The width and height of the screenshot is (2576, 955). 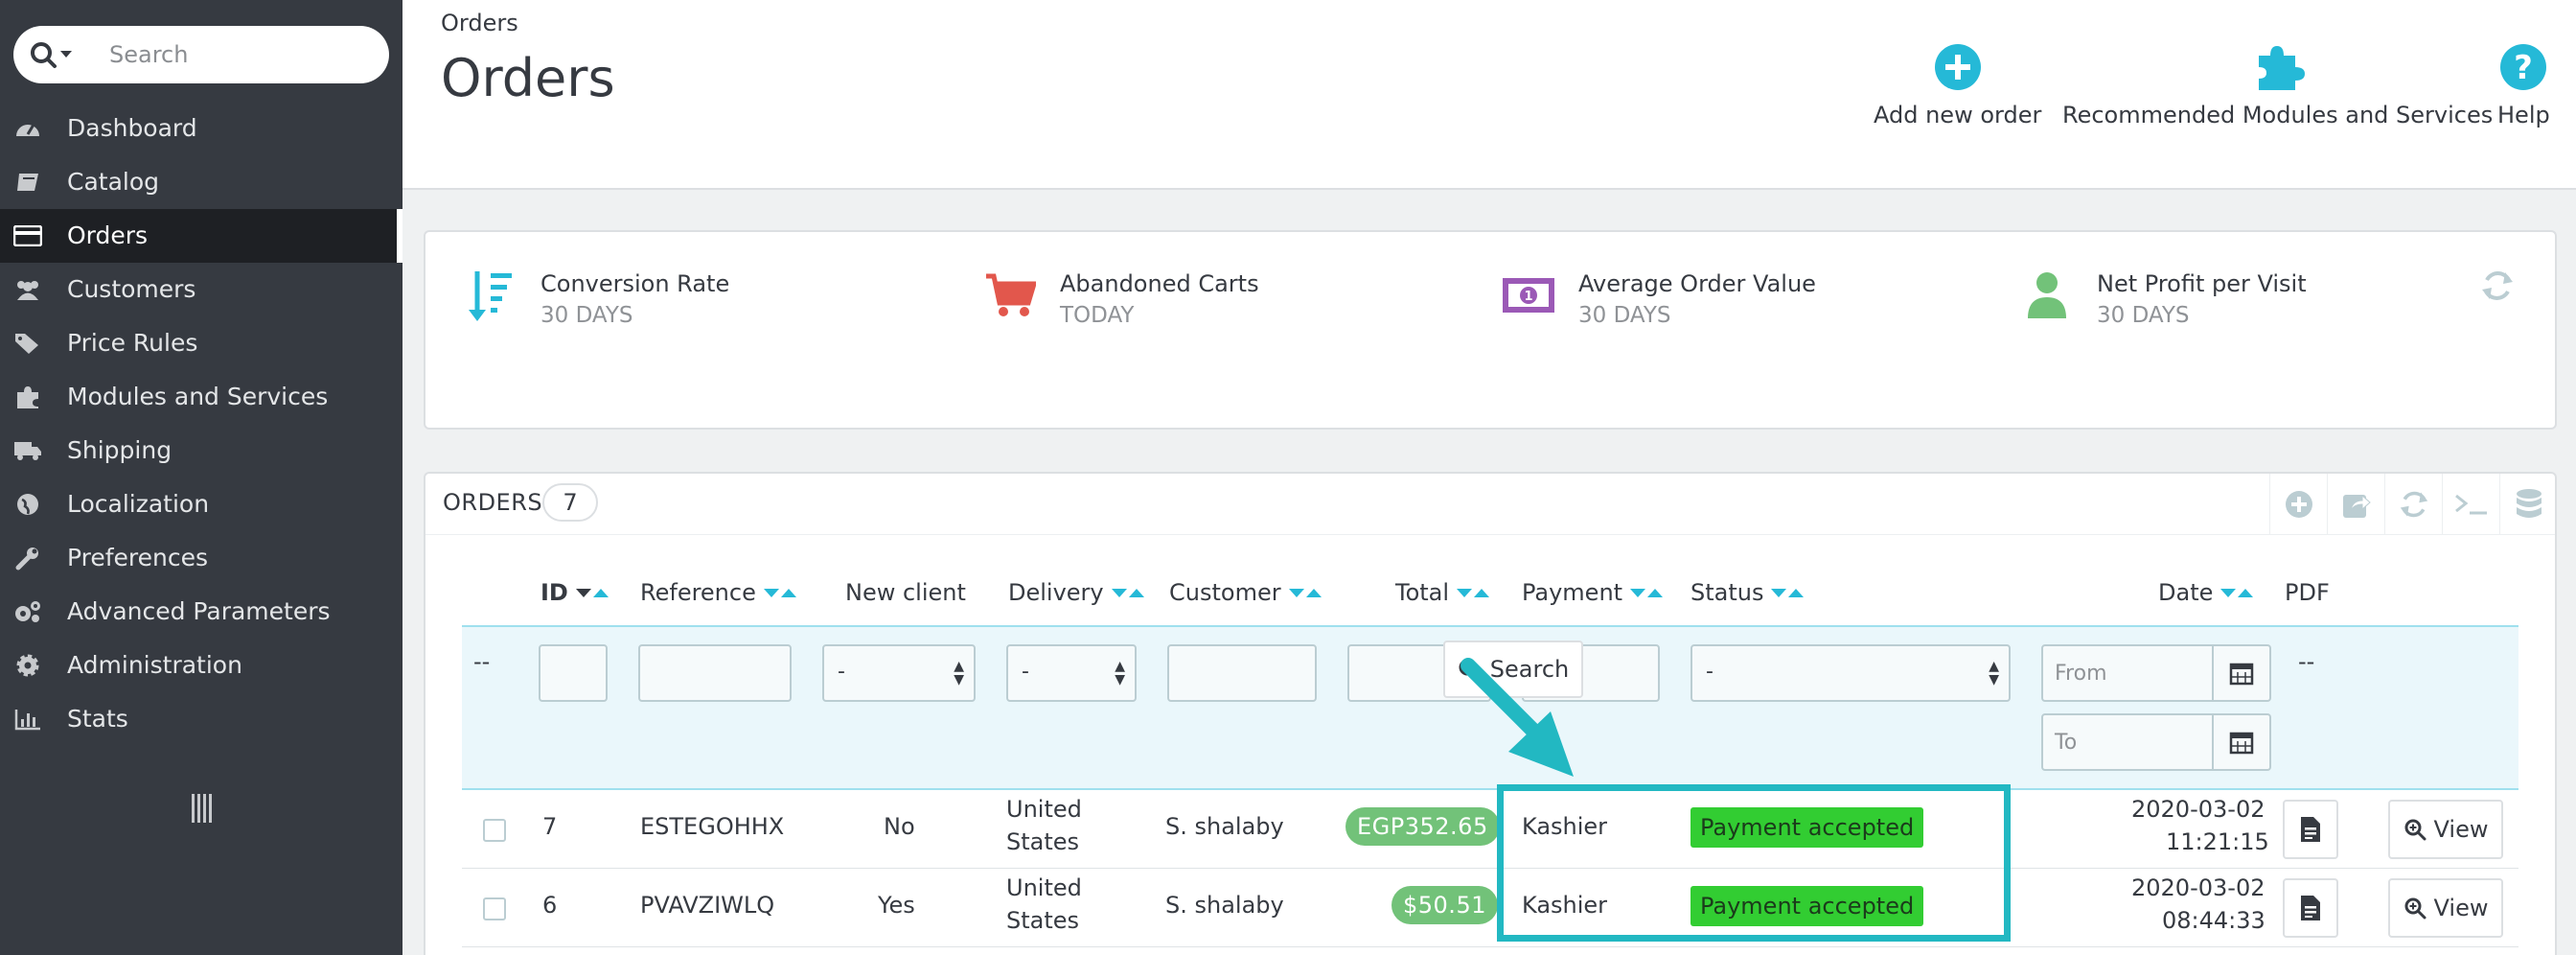 What do you see at coordinates (528, 78) in the screenshot?
I see `page-title: Orders` at bounding box center [528, 78].